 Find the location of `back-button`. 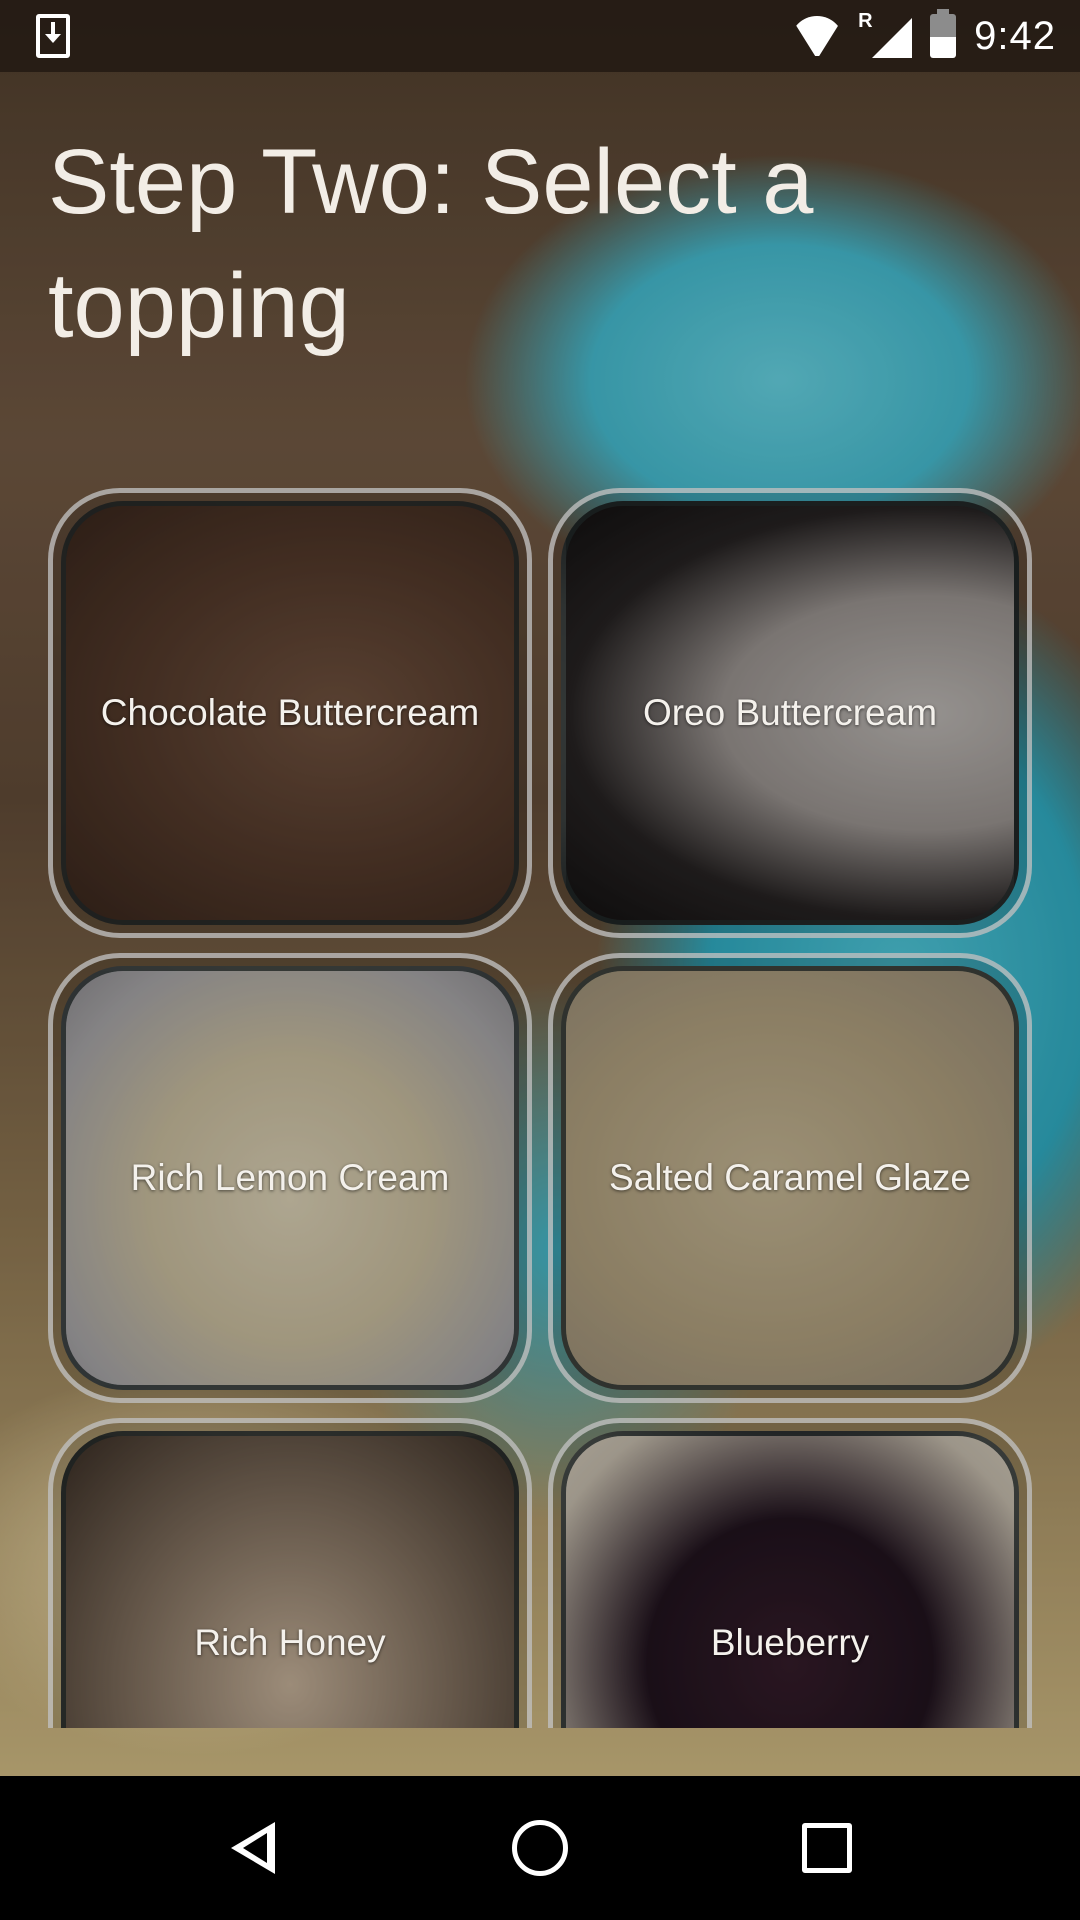

back-button is located at coordinates (253, 1848).